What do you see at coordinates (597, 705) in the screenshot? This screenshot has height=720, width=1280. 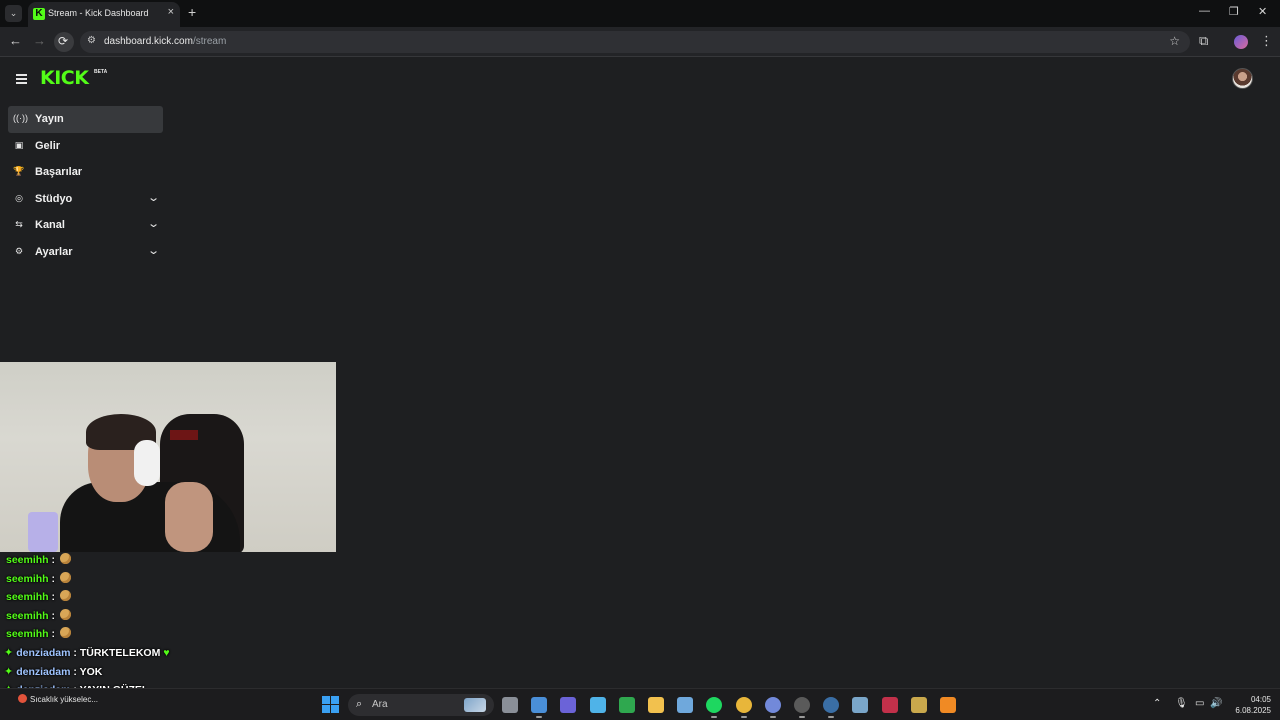 I see `copilot-icon` at bounding box center [597, 705].